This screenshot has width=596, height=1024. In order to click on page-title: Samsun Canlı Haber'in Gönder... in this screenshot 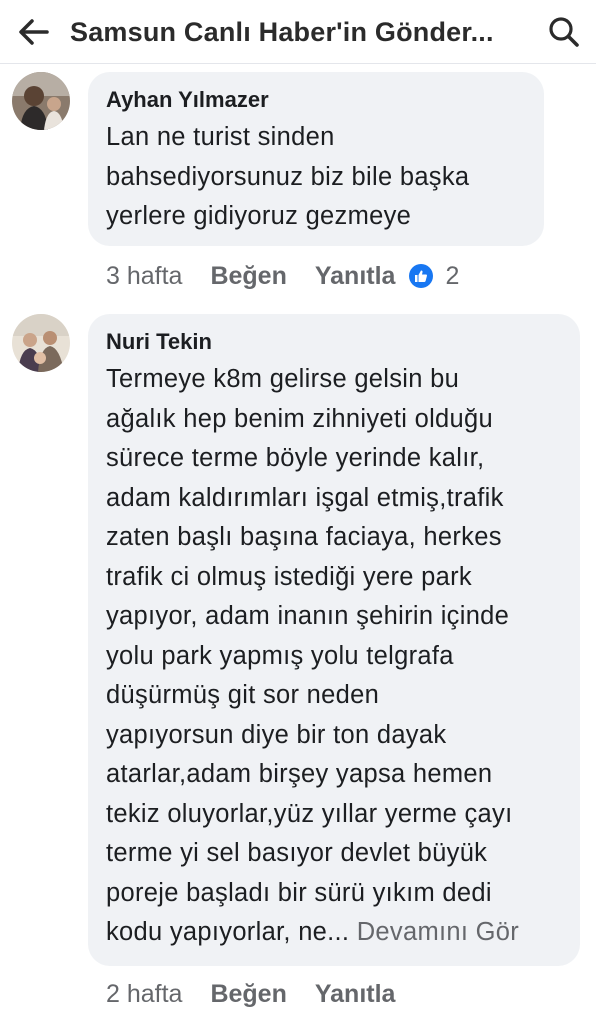, I will do `click(282, 32)`.